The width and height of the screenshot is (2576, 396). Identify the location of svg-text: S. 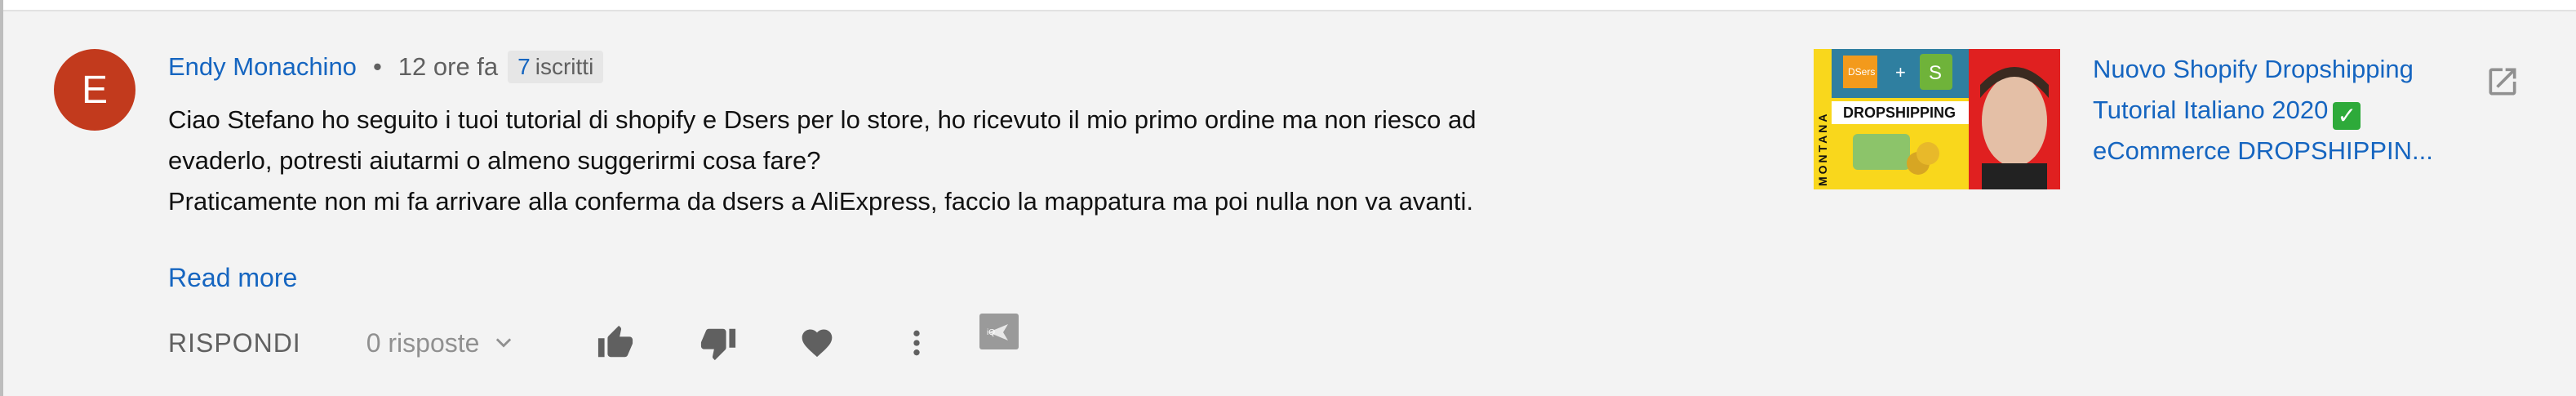
(1935, 73).